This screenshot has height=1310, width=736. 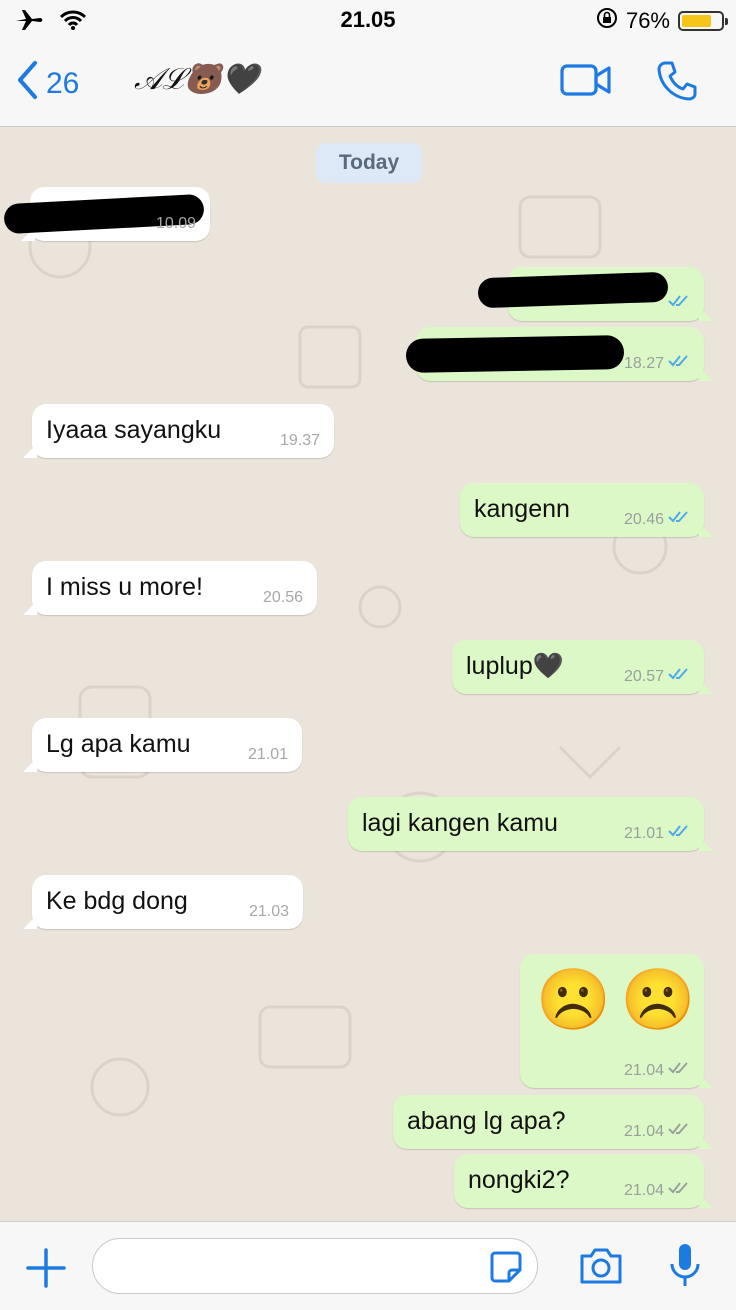 What do you see at coordinates (582, 667) in the screenshot?
I see `message-outgoing: luplup🖤 20.57` at bounding box center [582, 667].